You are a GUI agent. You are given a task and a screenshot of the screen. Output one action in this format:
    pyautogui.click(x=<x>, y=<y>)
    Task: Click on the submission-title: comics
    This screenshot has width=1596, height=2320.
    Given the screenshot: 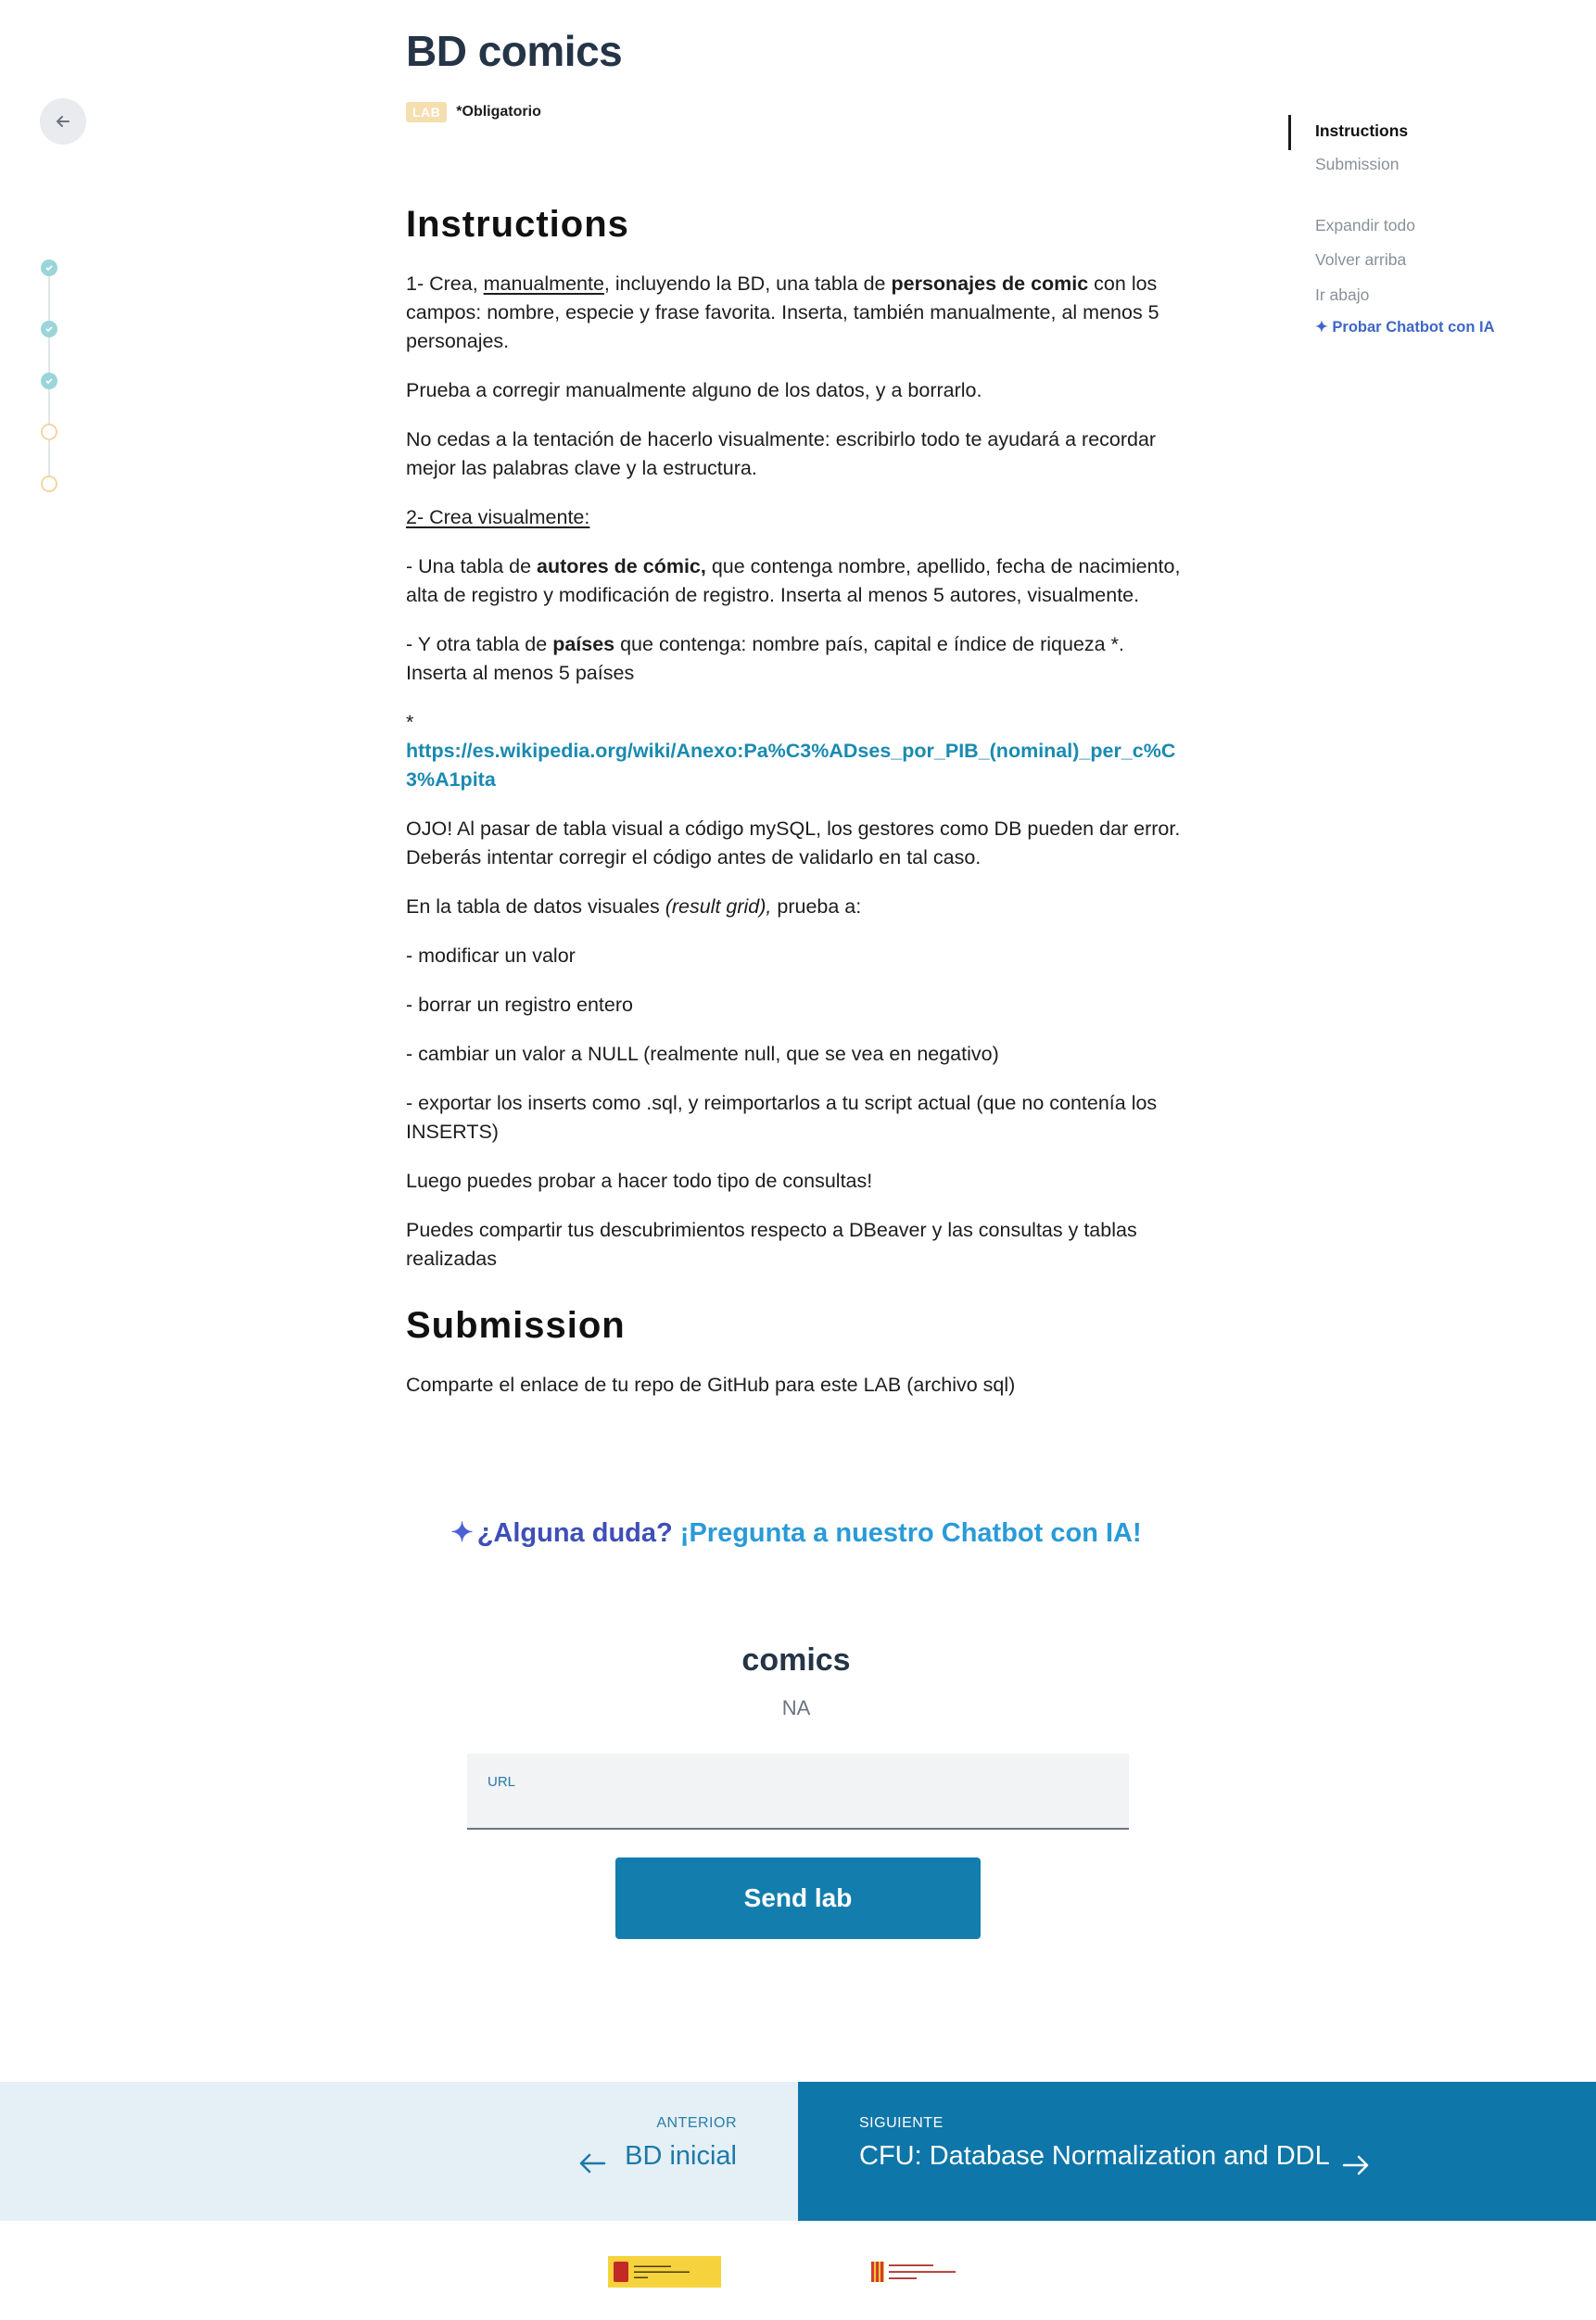 What is the action you would take?
    pyautogui.click(x=796, y=1660)
    